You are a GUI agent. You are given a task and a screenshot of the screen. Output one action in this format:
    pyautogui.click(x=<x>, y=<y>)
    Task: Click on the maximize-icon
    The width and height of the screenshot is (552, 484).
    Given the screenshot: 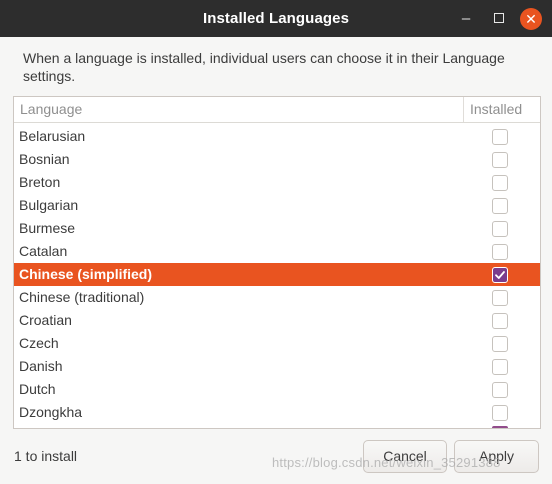 What is the action you would take?
    pyautogui.click(x=499, y=19)
    